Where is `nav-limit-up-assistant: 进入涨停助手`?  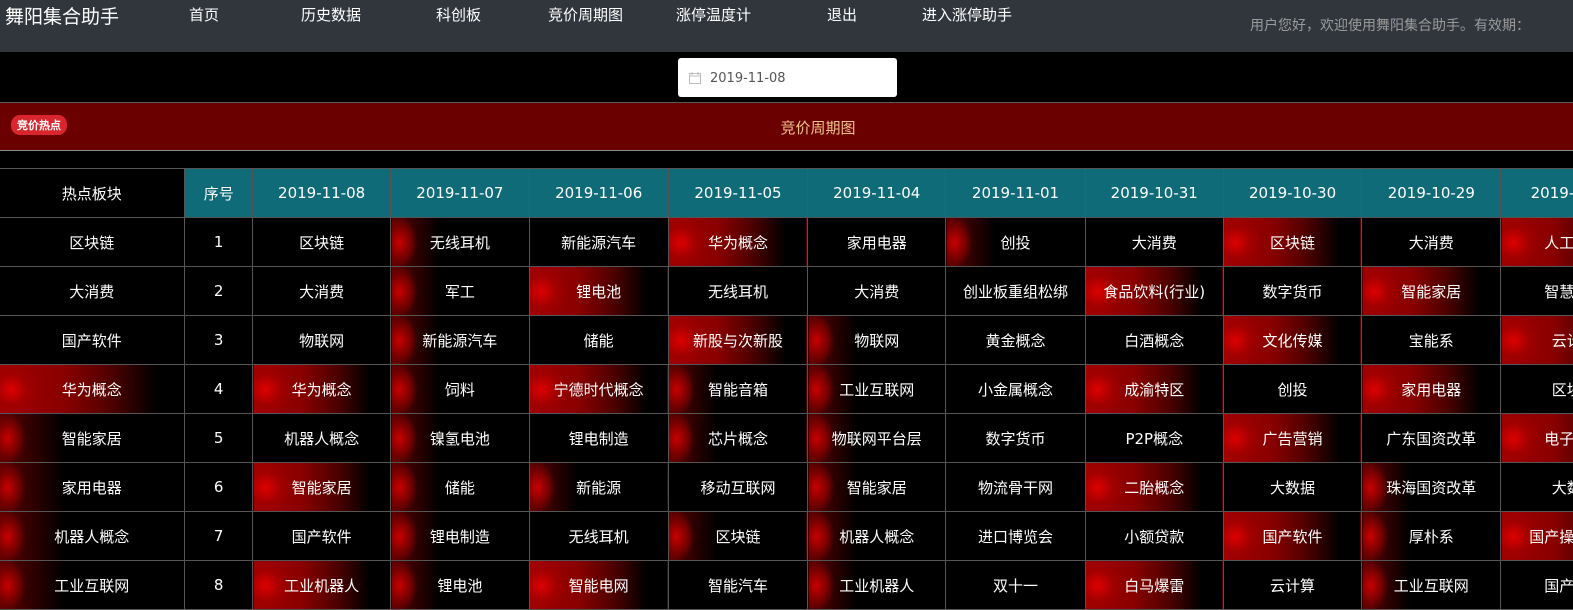 nav-limit-up-assistant: 进入涨停助手 is located at coordinates (967, 14).